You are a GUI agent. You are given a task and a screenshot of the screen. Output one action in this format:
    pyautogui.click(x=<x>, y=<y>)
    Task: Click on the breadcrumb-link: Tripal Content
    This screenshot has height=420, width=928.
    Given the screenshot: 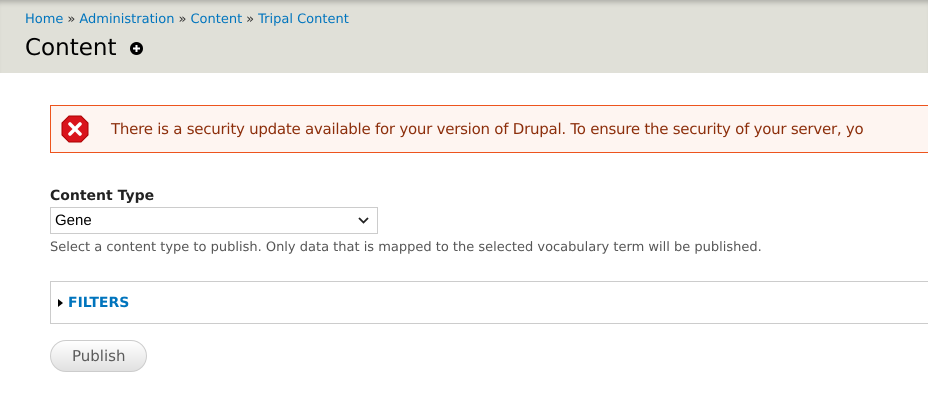 What is the action you would take?
    pyautogui.click(x=303, y=19)
    